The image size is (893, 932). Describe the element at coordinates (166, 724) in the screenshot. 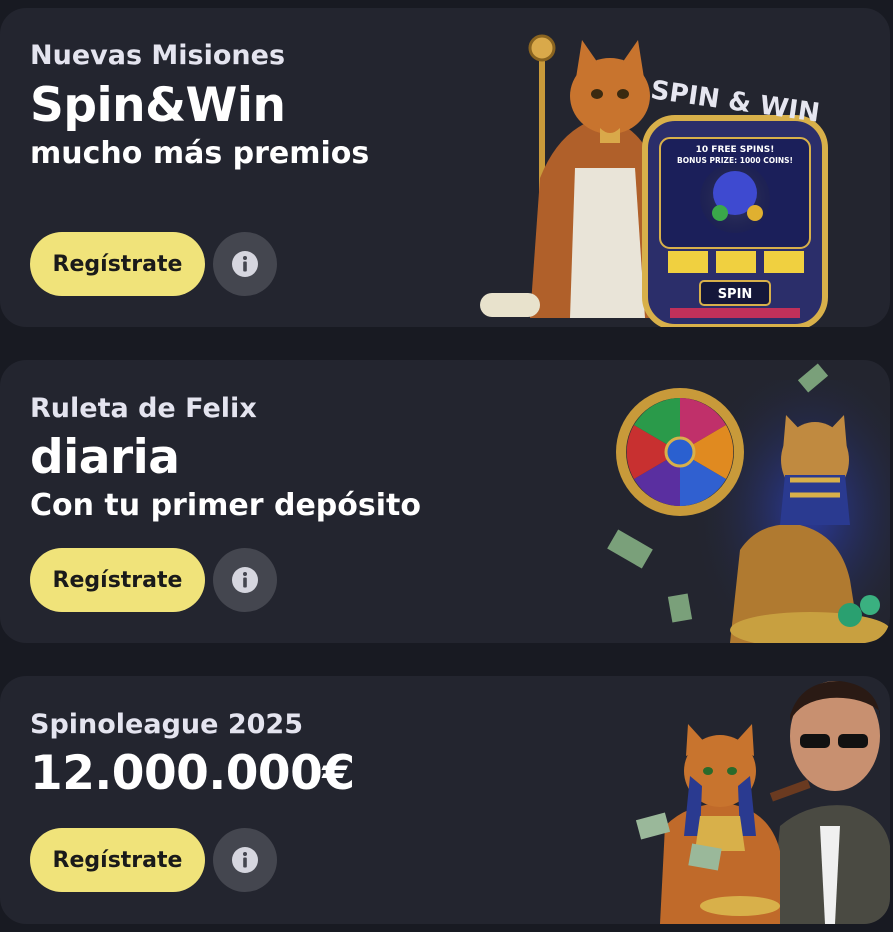

I see `promo-subtitle: Spinoleague 2025` at that location.